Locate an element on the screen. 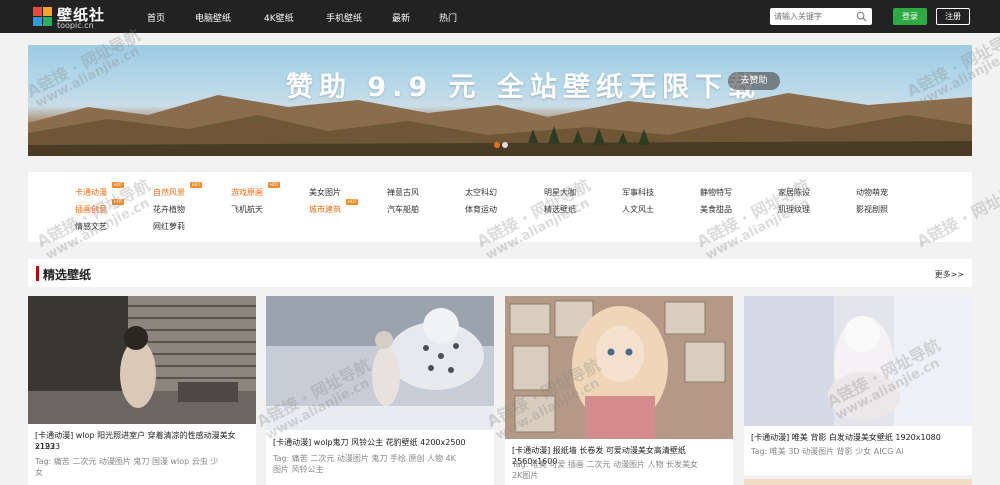  logo-subtitle: toopic.cn is located at coordinates (75, 25).